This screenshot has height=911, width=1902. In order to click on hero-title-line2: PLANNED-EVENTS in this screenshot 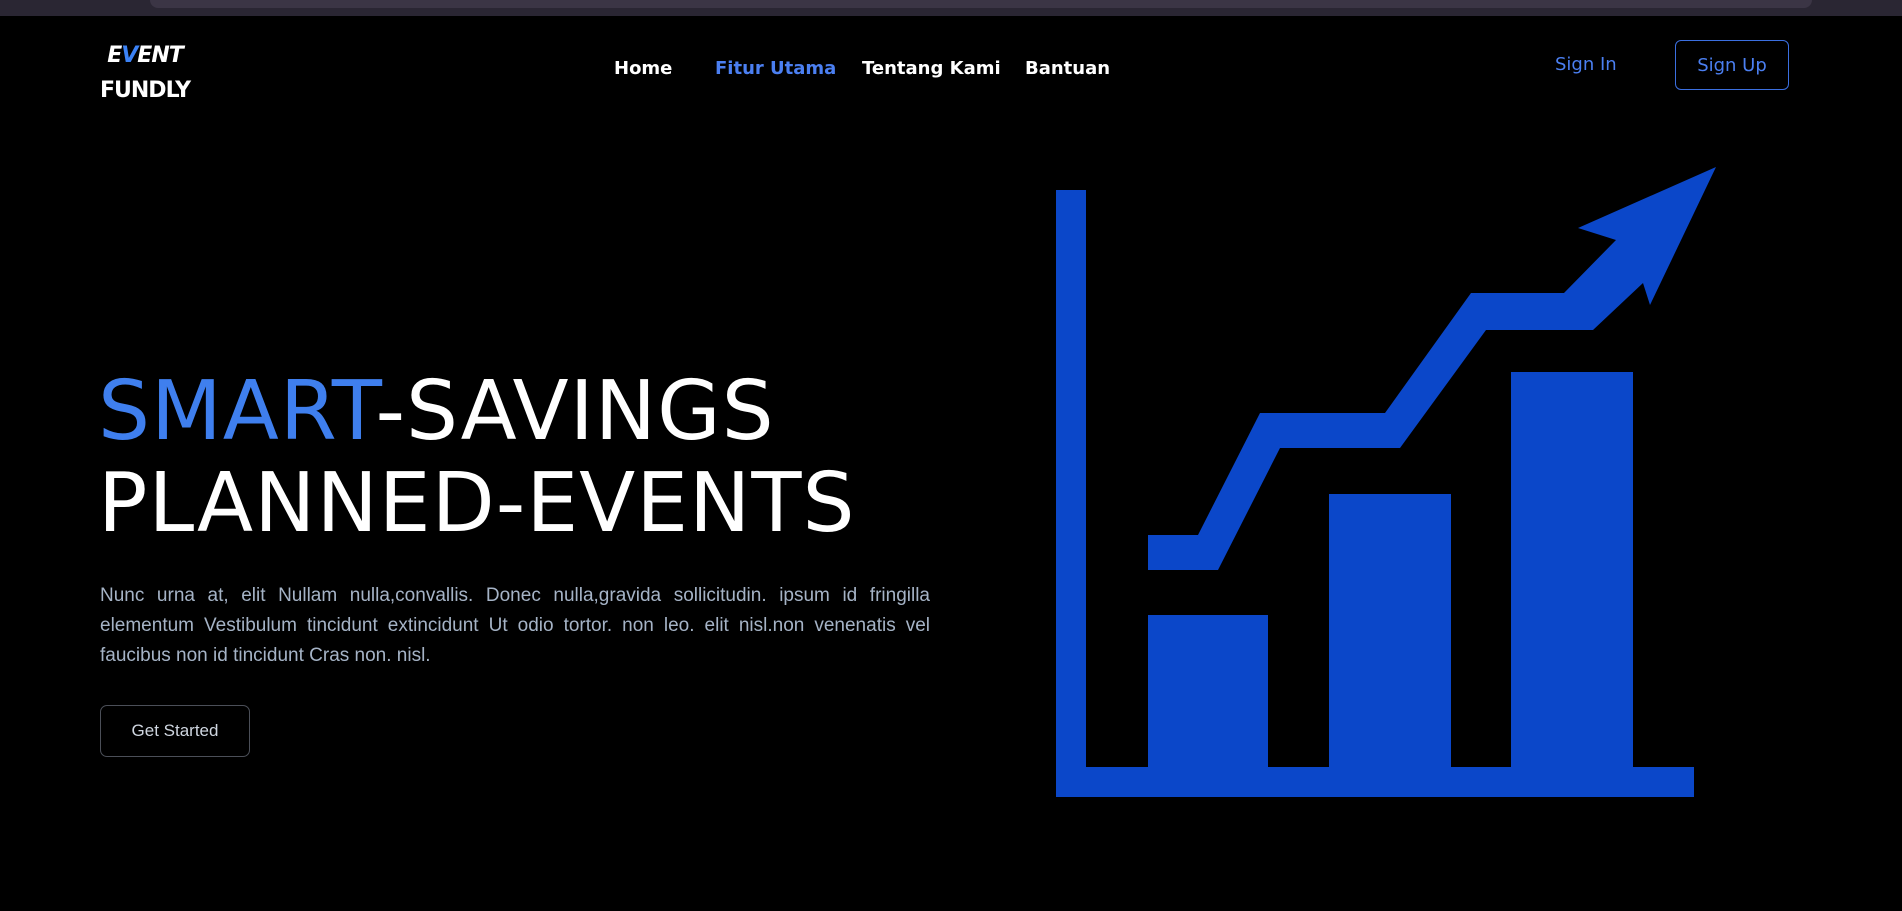, I will do `click(477, 503)`.